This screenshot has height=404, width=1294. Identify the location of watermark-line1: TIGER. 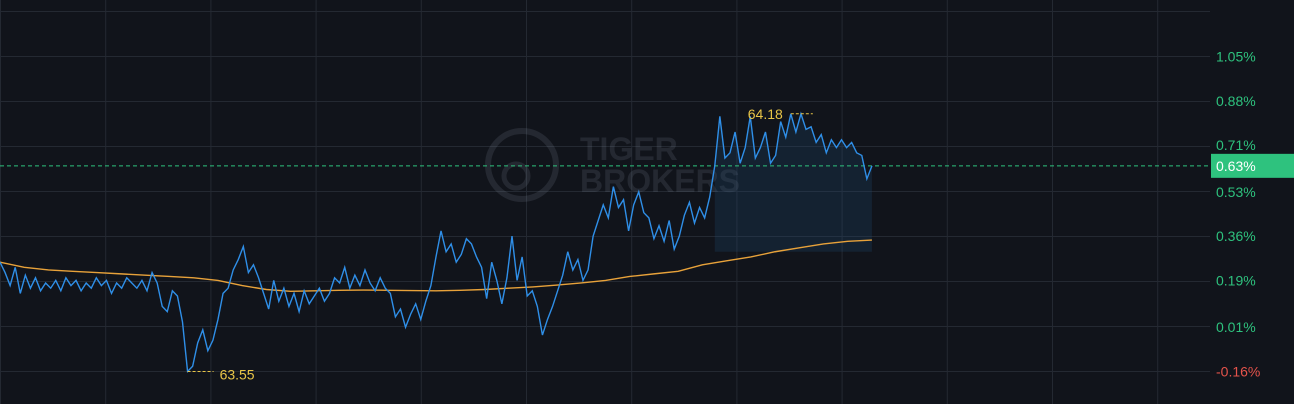
(629, 149).